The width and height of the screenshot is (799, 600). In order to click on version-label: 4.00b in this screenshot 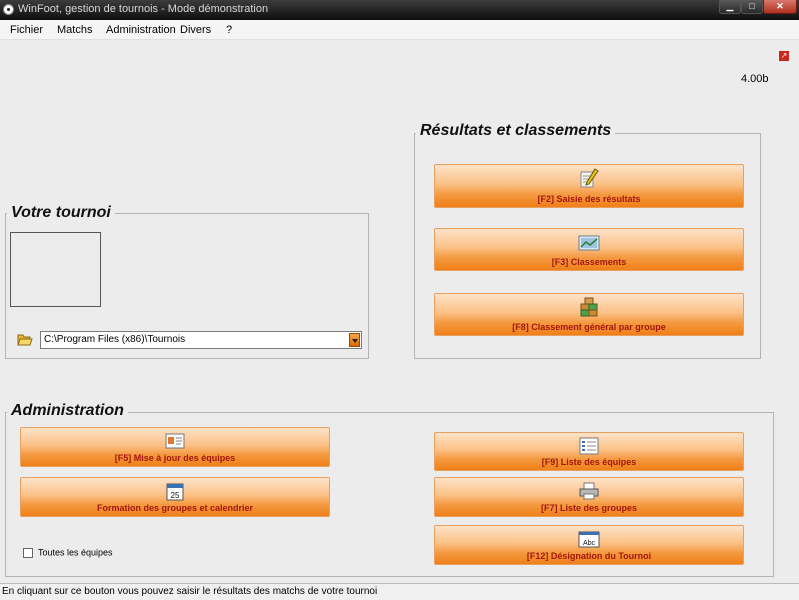, I will do `click(755, 79)`.